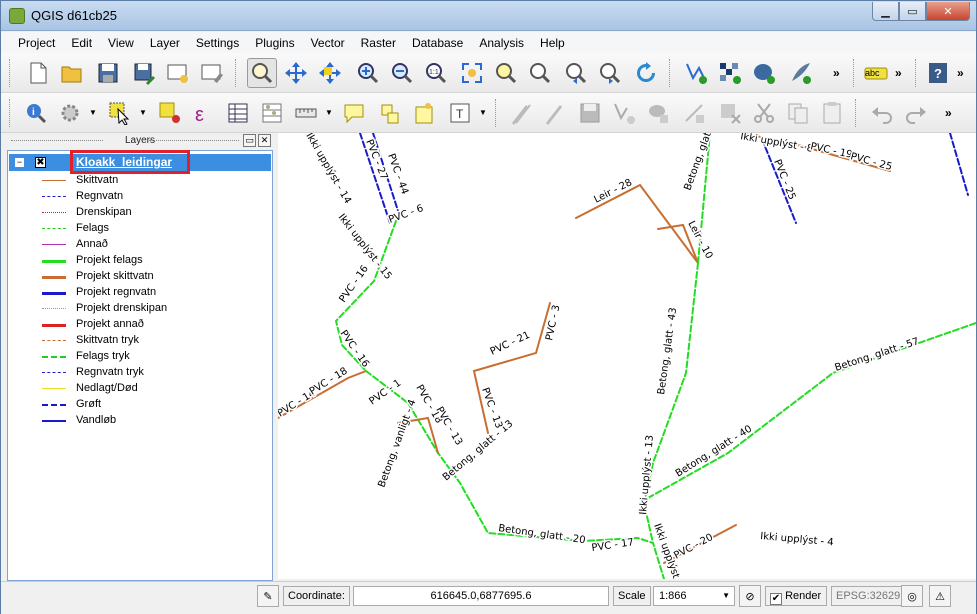 This screenshot has width=977, height=614. I want to click on zoom-actual-size-icon: 1:1, so click(436, 73).